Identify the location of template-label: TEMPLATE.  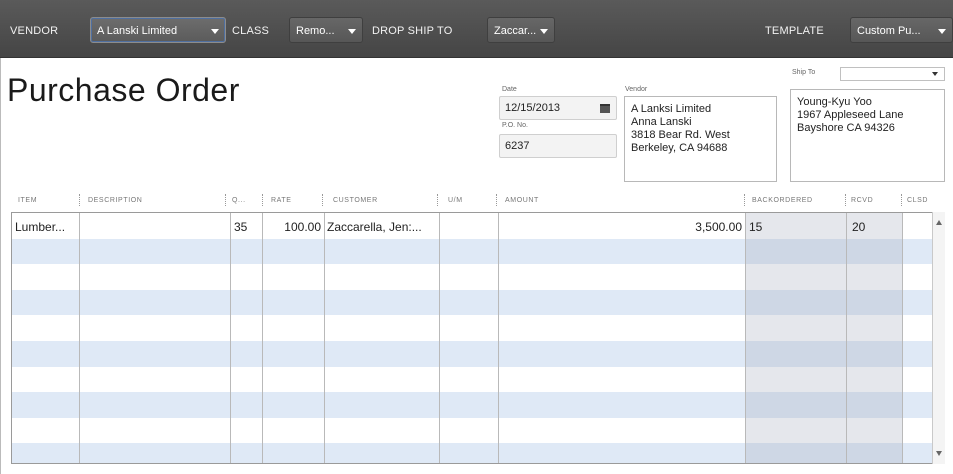
(794, 31).